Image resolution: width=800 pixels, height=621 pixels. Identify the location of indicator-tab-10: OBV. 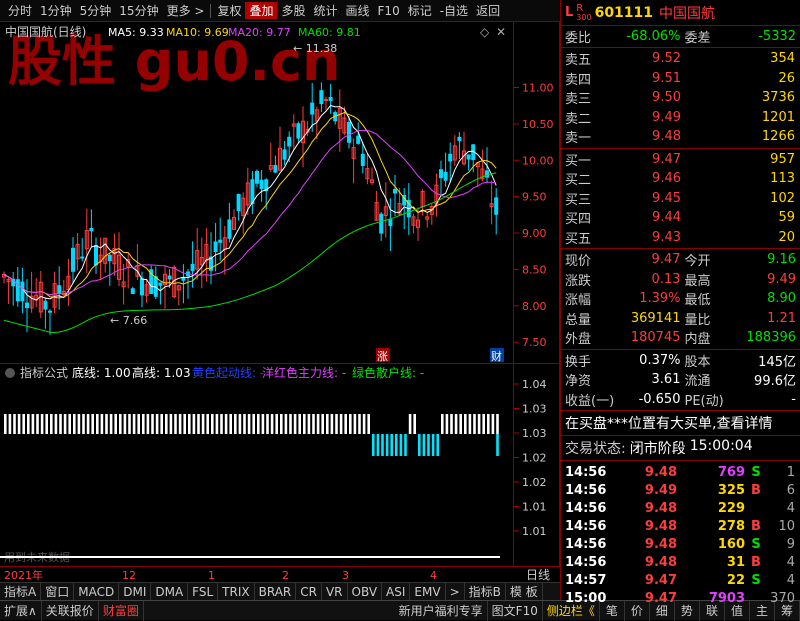
(365, 591).